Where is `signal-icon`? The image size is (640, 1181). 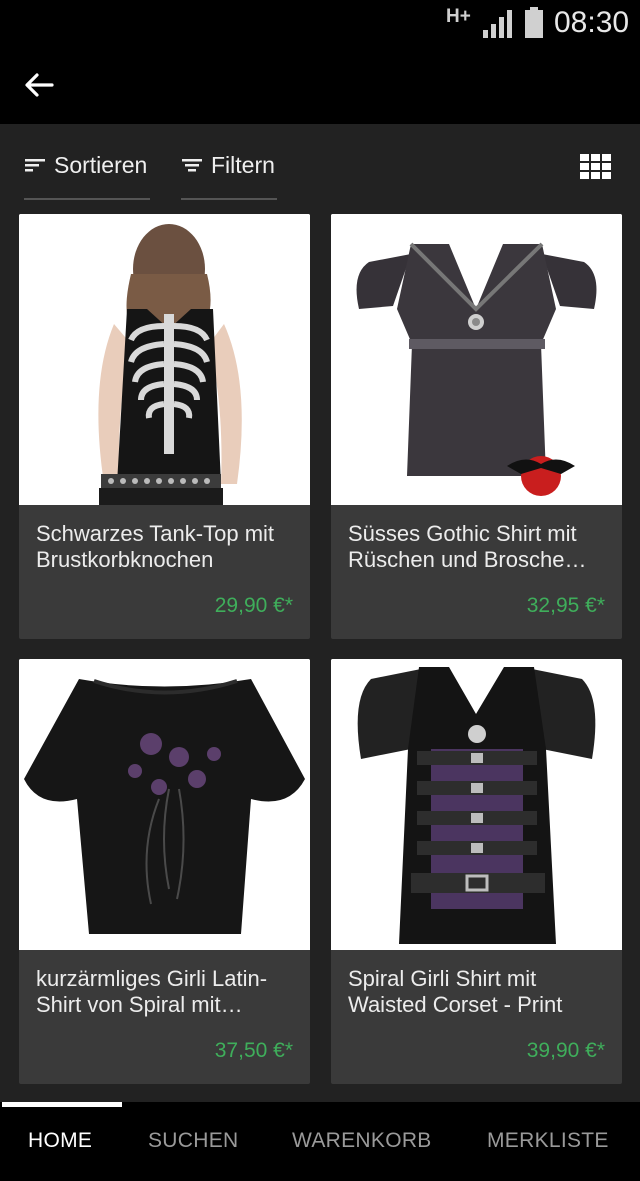
signal-icon is located at coordinates (497, 24).